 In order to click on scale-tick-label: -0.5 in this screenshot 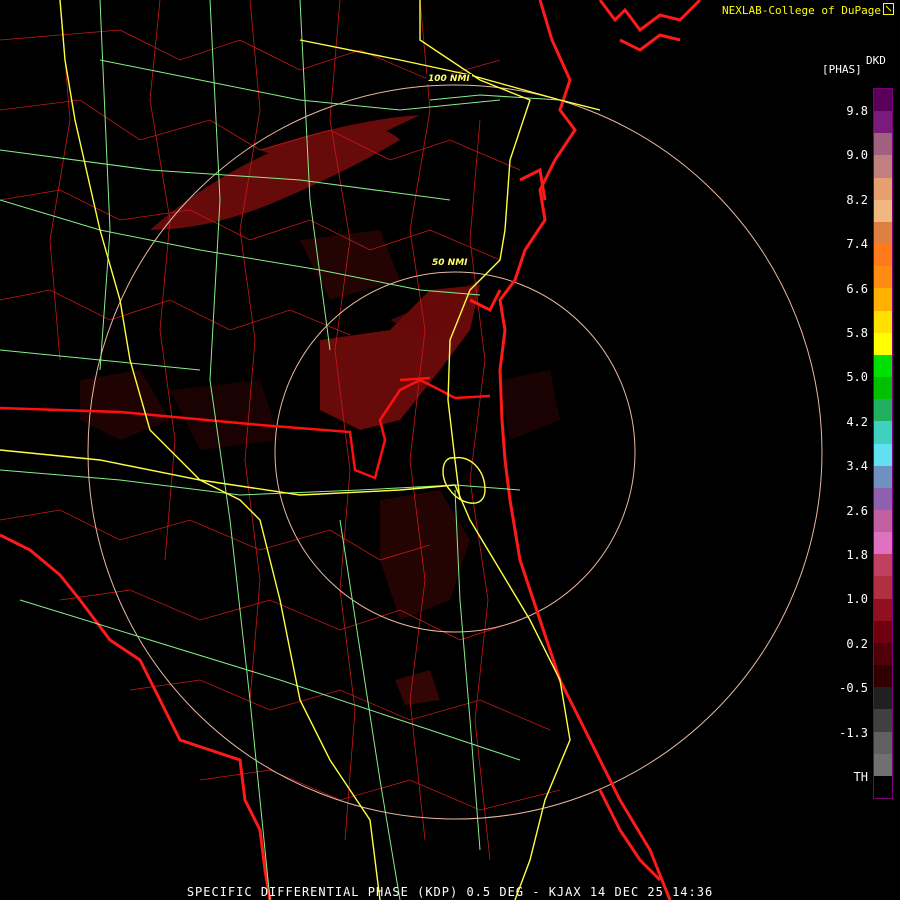, I will do `click(853, 688)`.